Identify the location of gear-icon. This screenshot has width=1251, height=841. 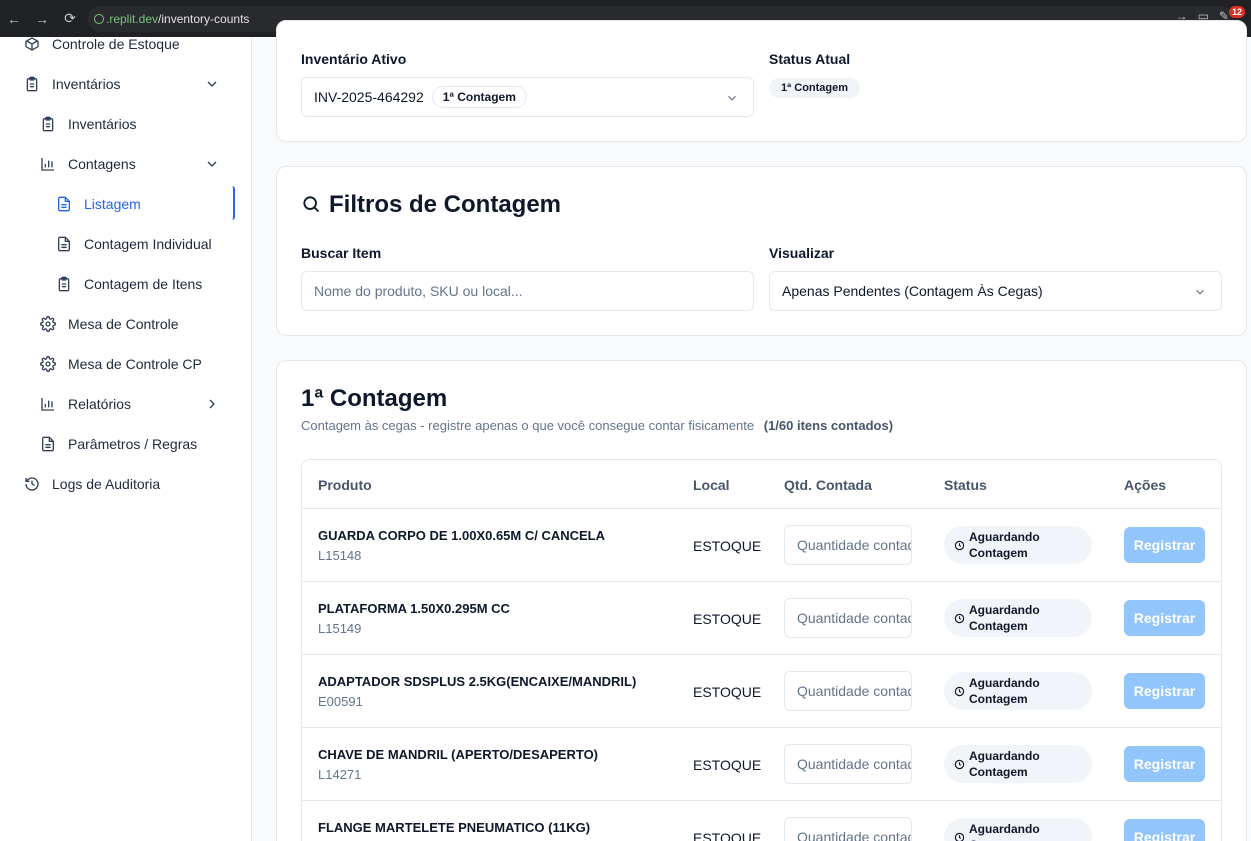
(48, 364).